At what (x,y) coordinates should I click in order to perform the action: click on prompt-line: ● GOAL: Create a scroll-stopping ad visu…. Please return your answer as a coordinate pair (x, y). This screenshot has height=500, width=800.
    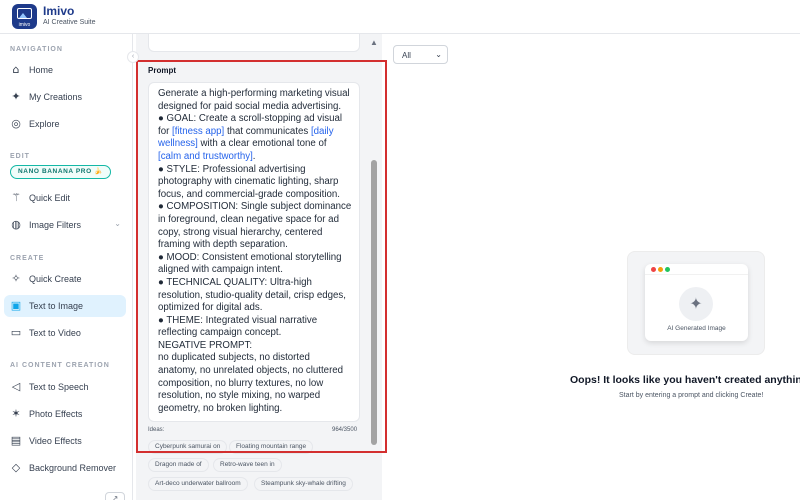
    Looking at the image, I should click on (254, 119).